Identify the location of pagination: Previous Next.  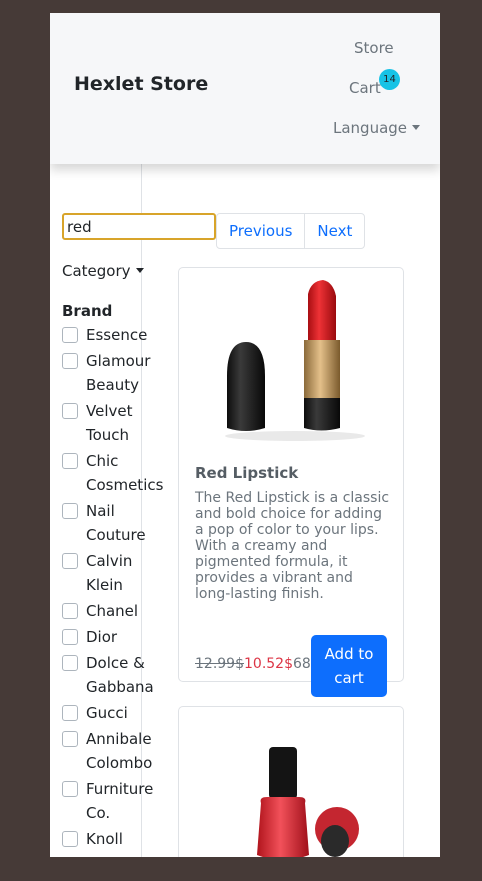
(291, 231).